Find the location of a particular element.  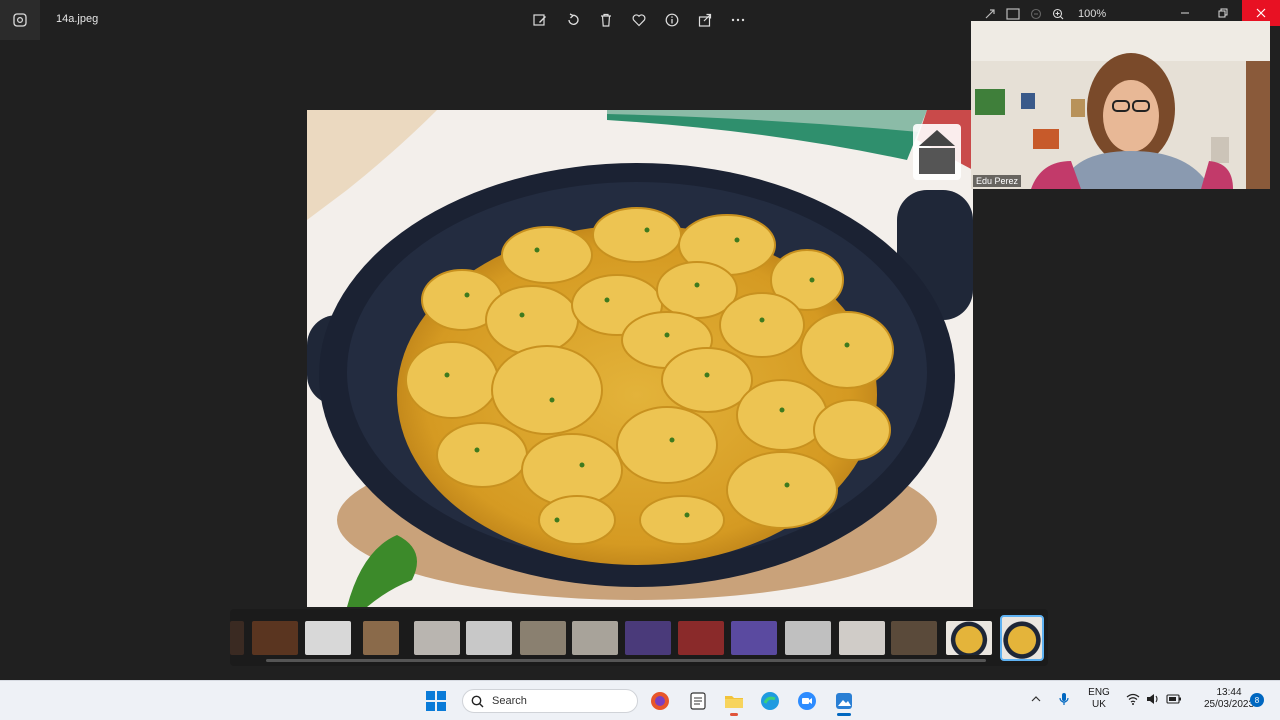

microphone-icon is located at coordinates (1064, 699).